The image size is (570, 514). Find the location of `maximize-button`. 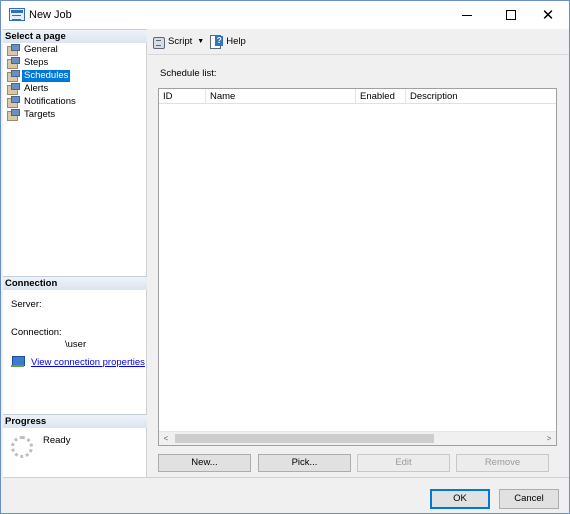

maximize-button is located at coordinates (511, 15).